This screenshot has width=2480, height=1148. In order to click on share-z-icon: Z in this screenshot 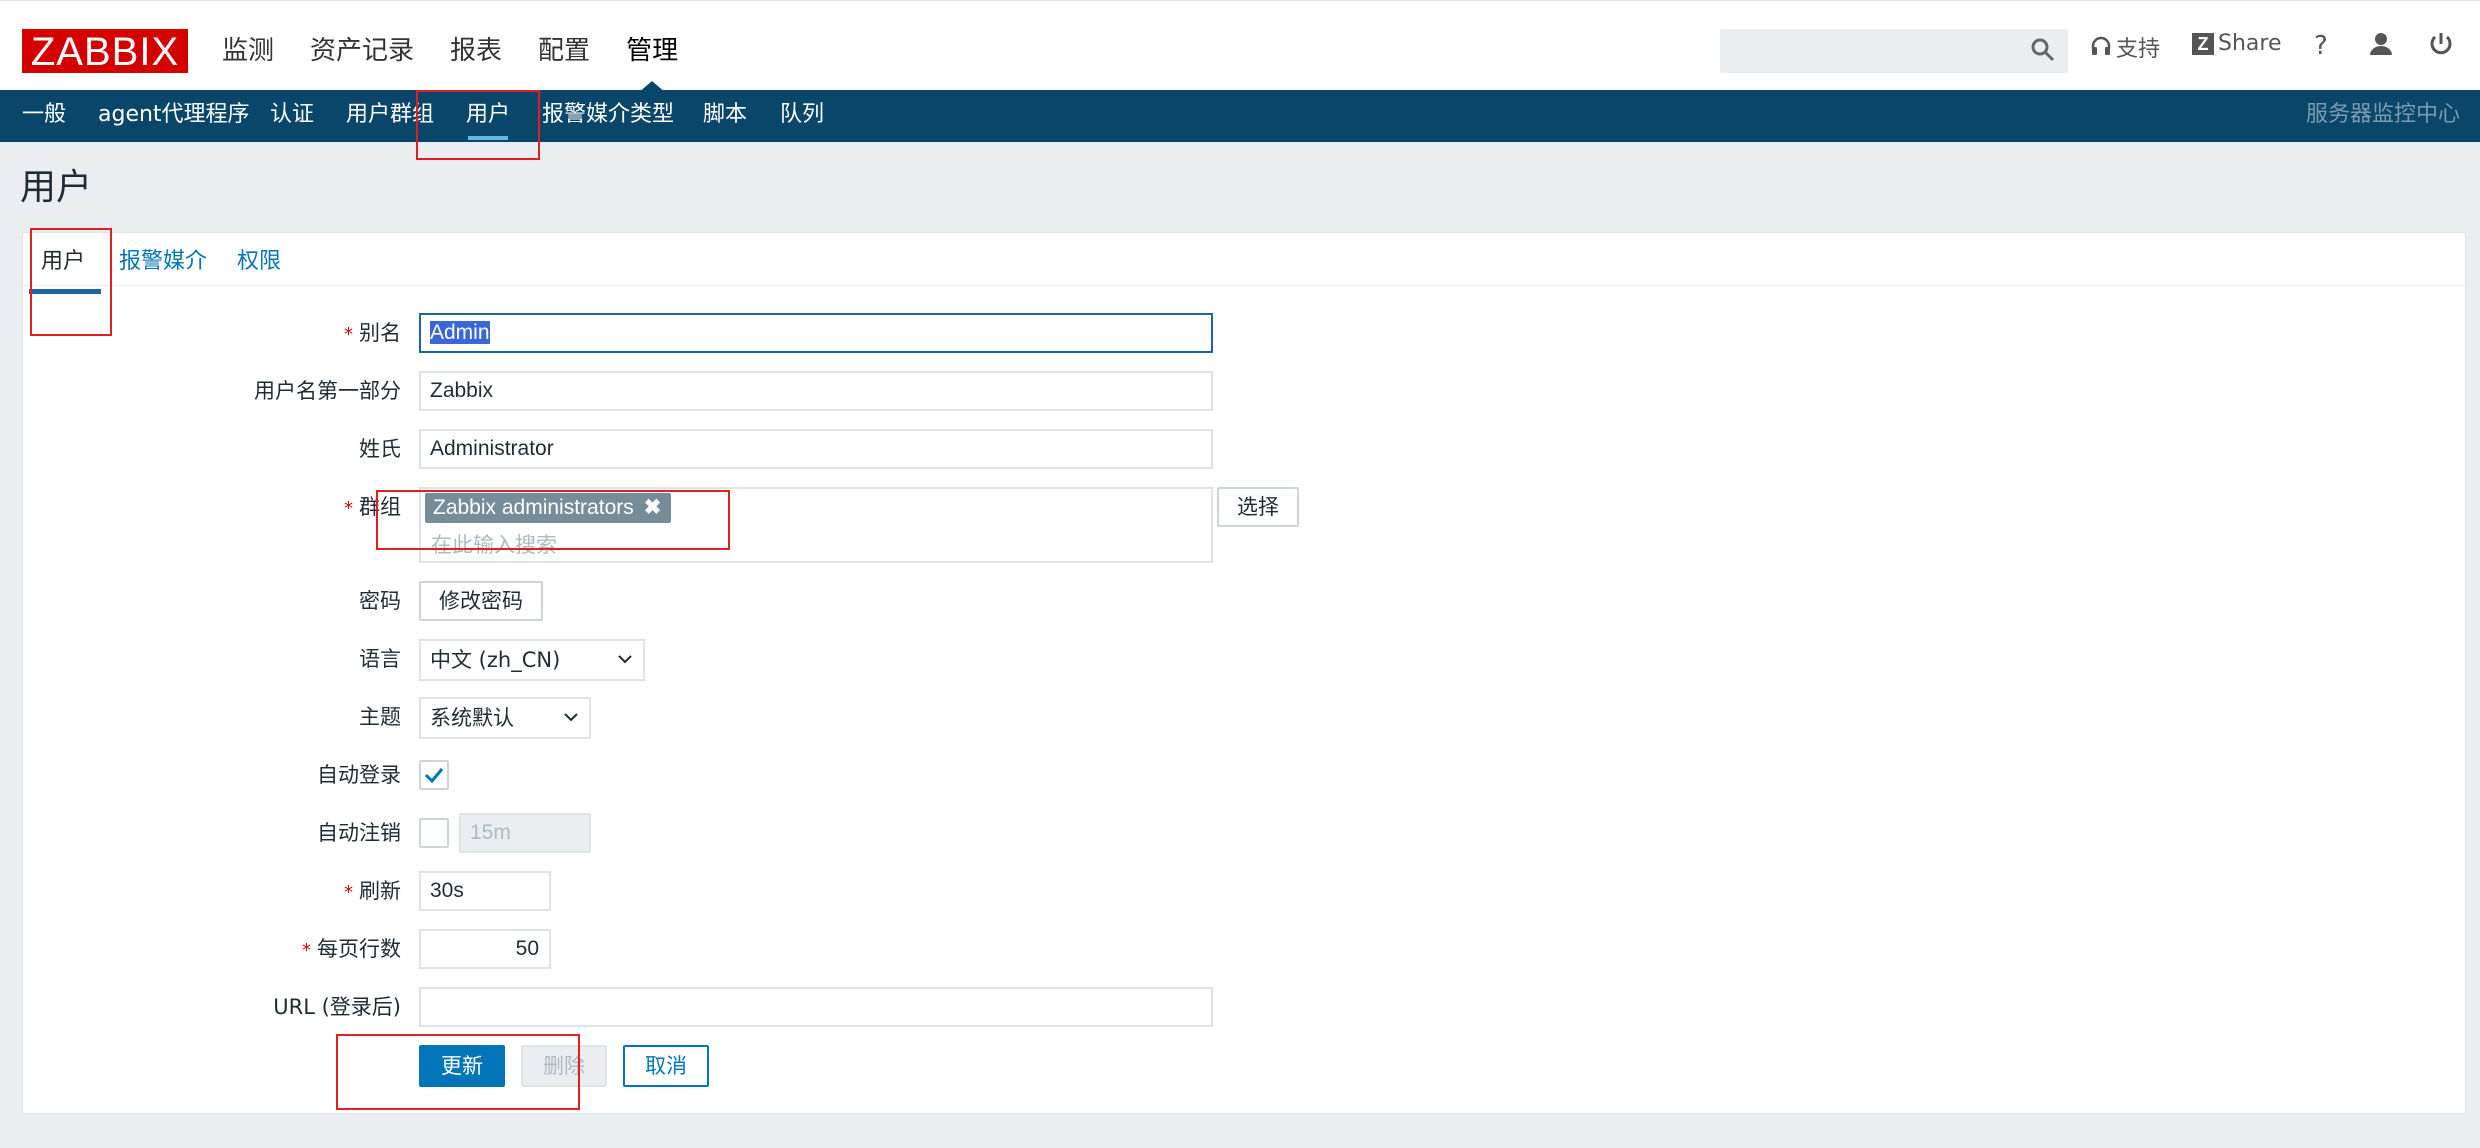, I will do `click(2203, 43)`.